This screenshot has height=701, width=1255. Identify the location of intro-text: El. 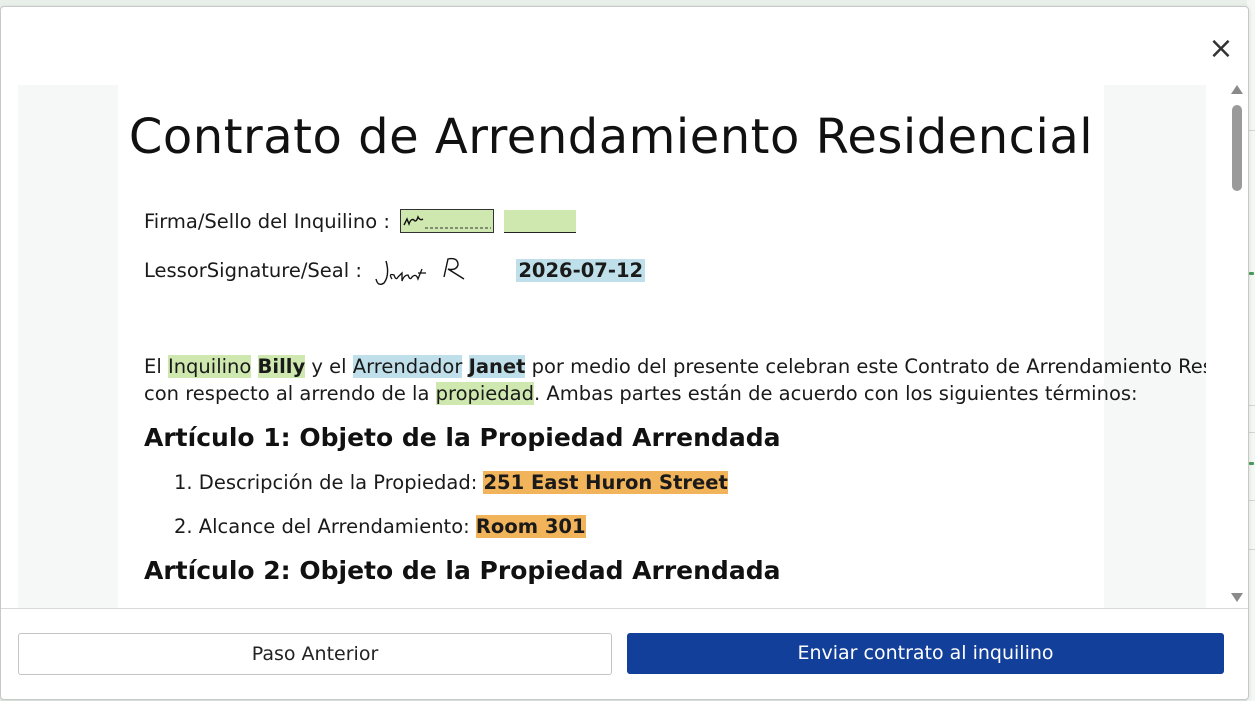
(156, 366).